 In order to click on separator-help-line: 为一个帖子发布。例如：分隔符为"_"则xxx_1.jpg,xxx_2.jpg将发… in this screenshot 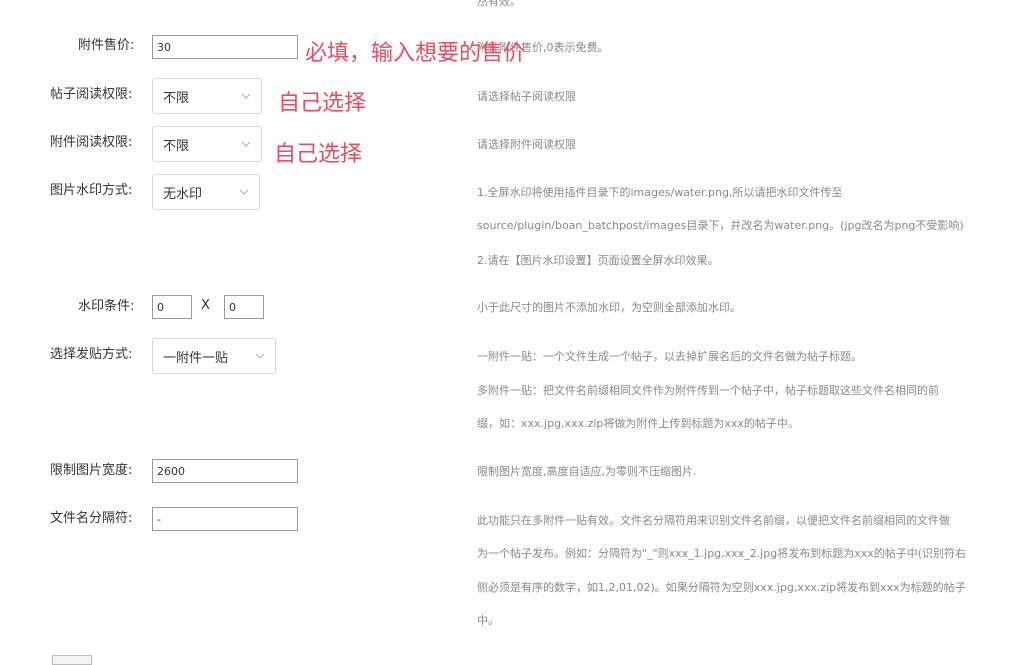, I will do `click(722, 553)`.